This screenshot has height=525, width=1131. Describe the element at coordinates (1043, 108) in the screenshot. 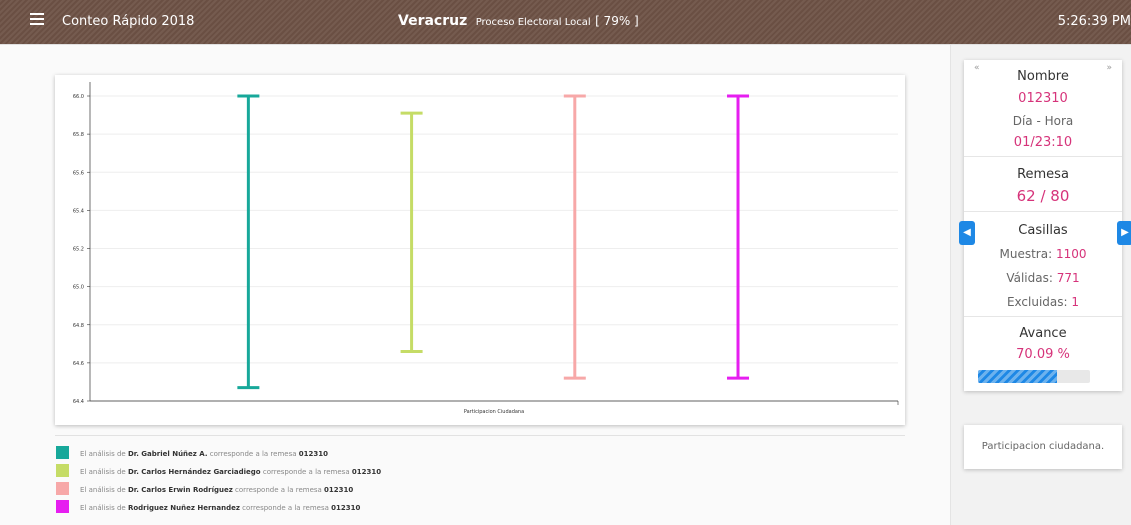

I see `nombre-section: Nombre 012310 Día - Hora 01/23:10` at that location.